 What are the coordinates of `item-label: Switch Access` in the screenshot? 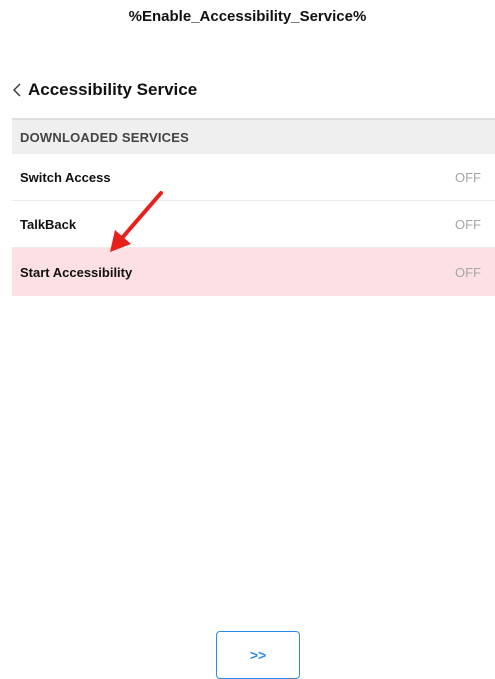 It's located at (65, 177).